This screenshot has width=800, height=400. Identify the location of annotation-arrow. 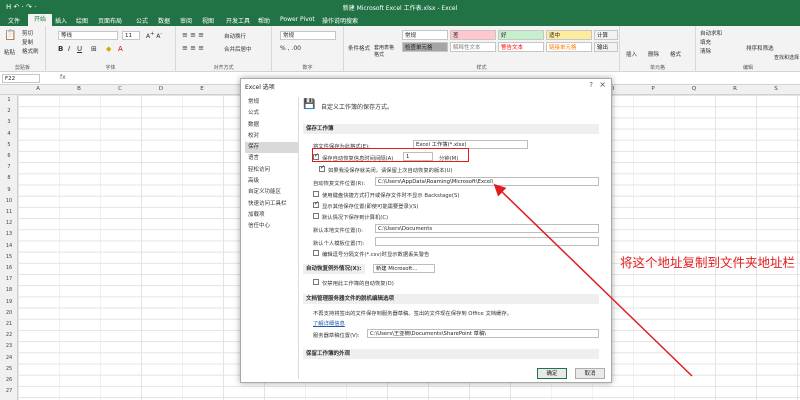
(593, 280).